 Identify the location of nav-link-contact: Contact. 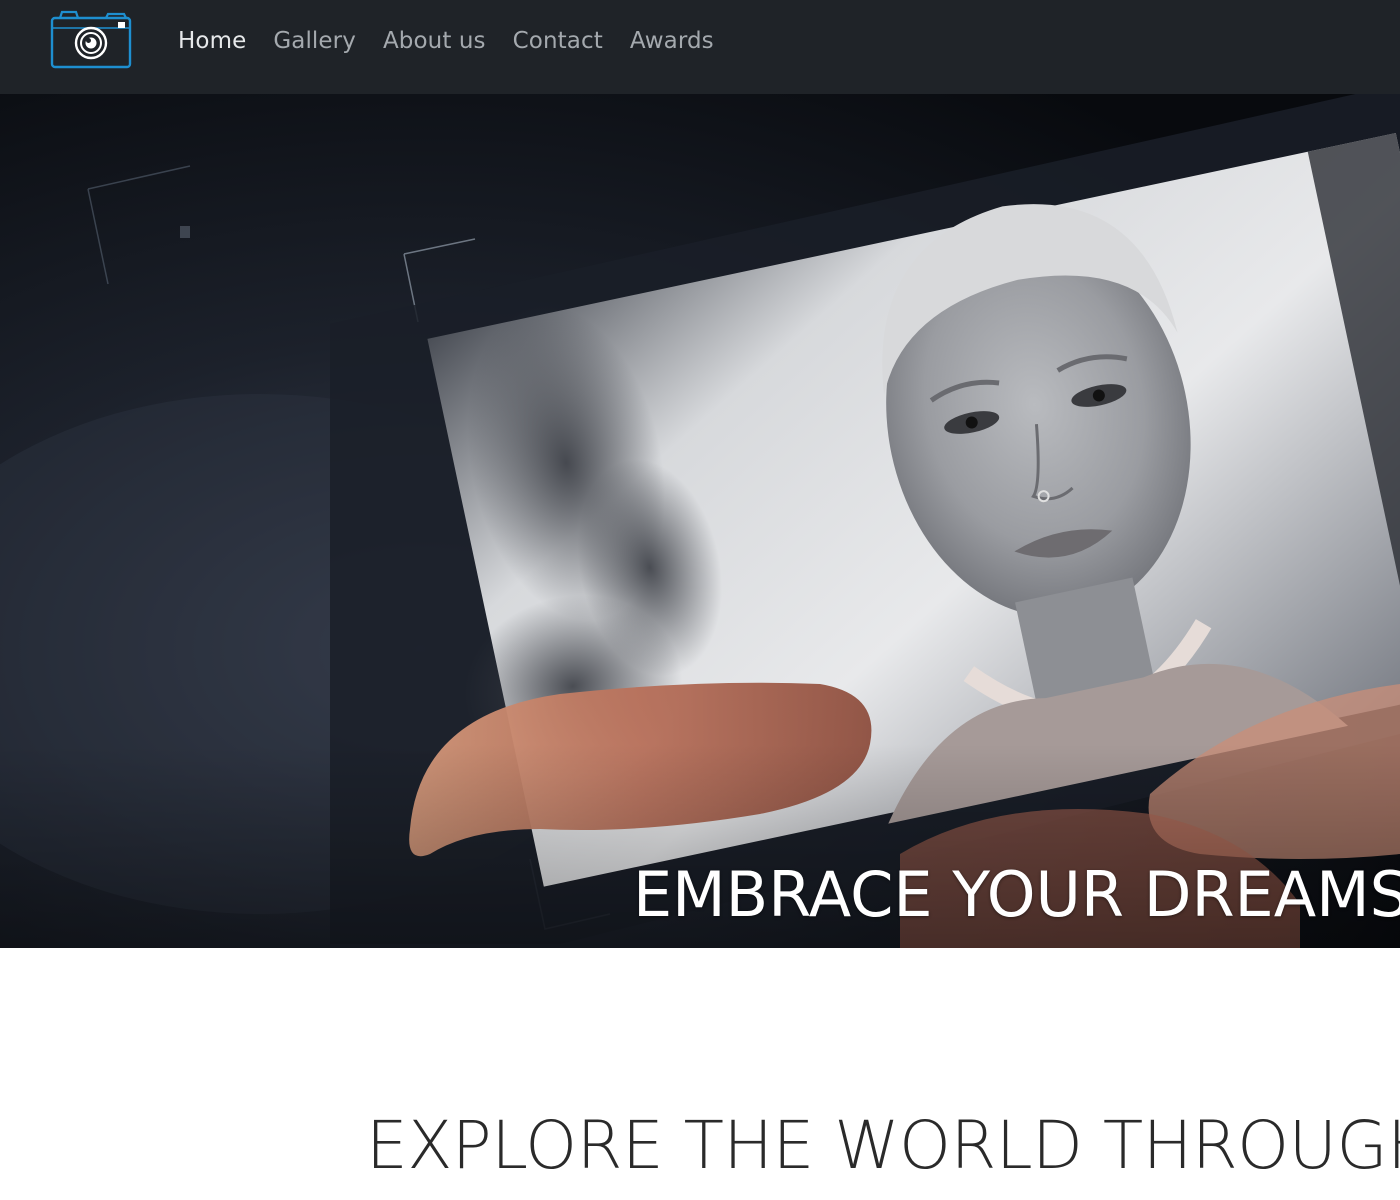
(558, 41).